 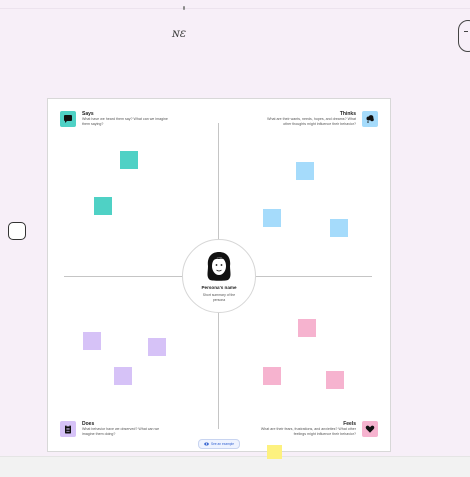 I want to click on canvas-top-edge, so click(x=235, y=4).